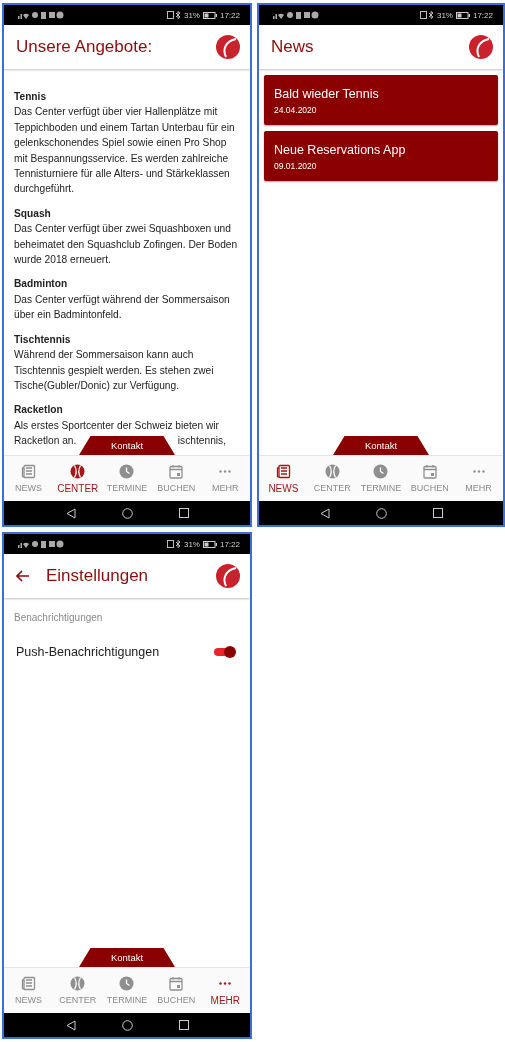 This screenshot has height=1042, width=505. I want to click on screen-title: Einstellungen, so click(98, 576).